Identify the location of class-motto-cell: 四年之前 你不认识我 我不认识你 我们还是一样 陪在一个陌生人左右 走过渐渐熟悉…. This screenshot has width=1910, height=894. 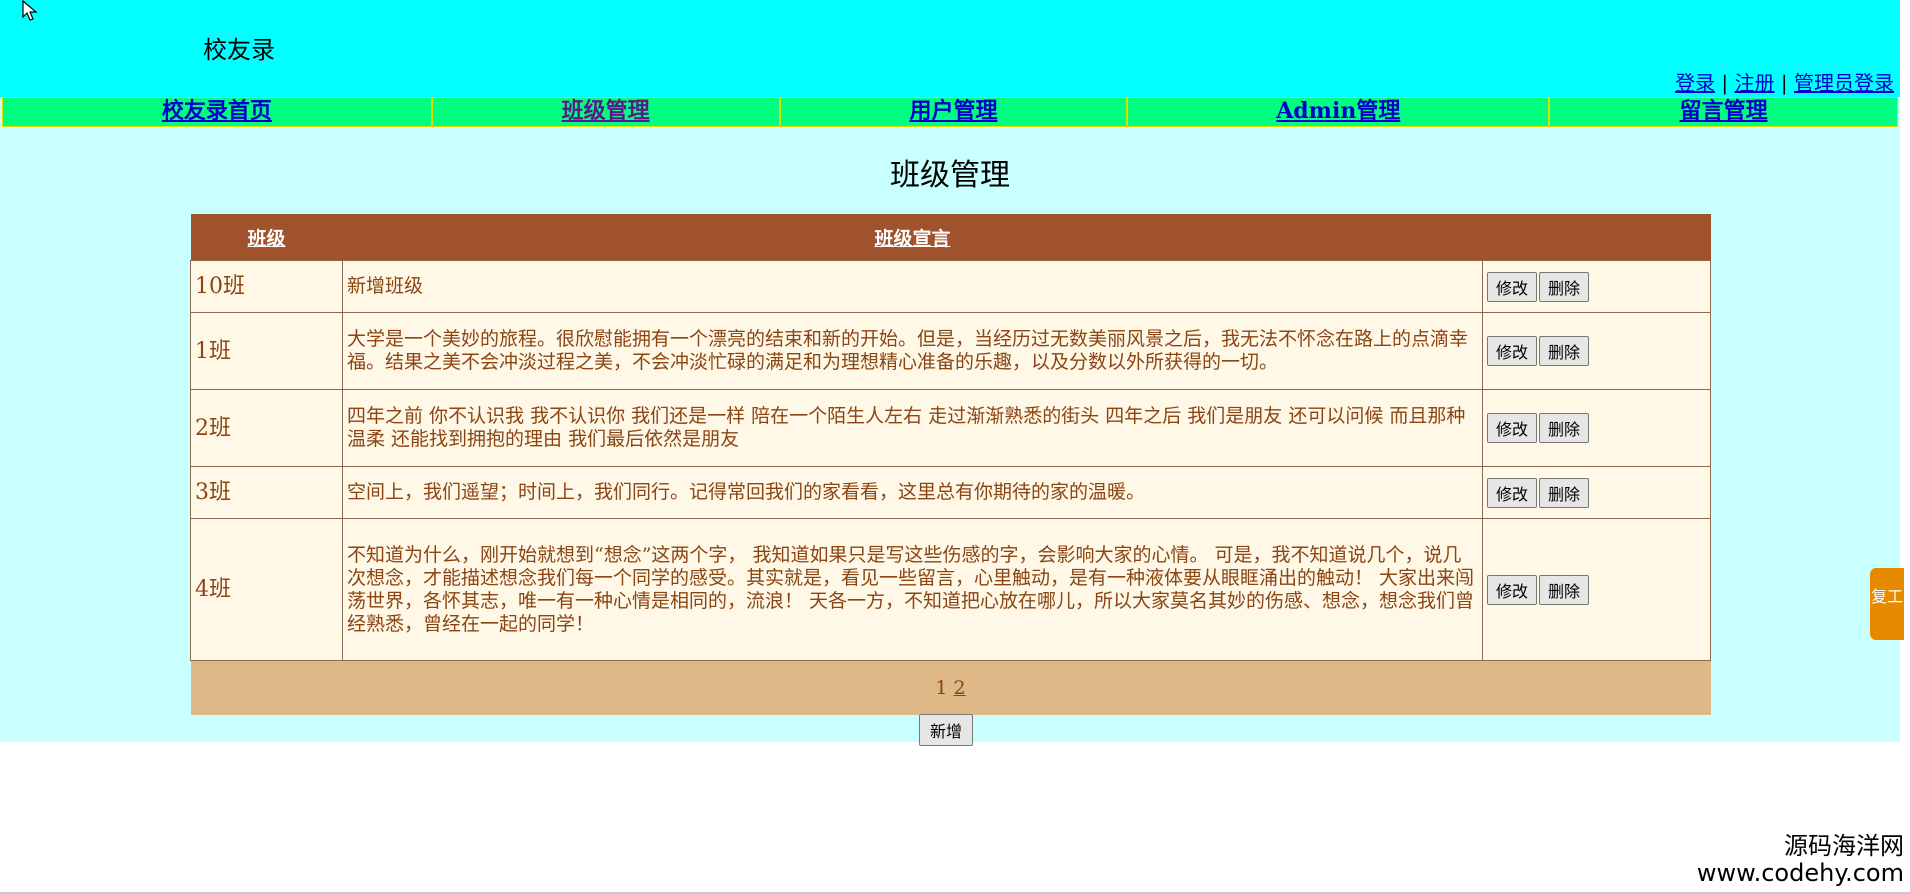
(912, 428).